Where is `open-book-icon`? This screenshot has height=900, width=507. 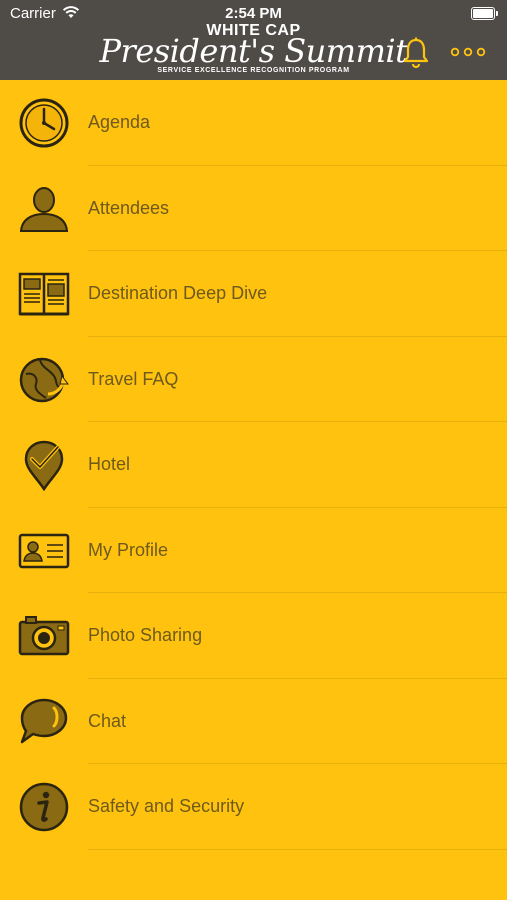 open-book-icon is located at coordinates (44, 294).